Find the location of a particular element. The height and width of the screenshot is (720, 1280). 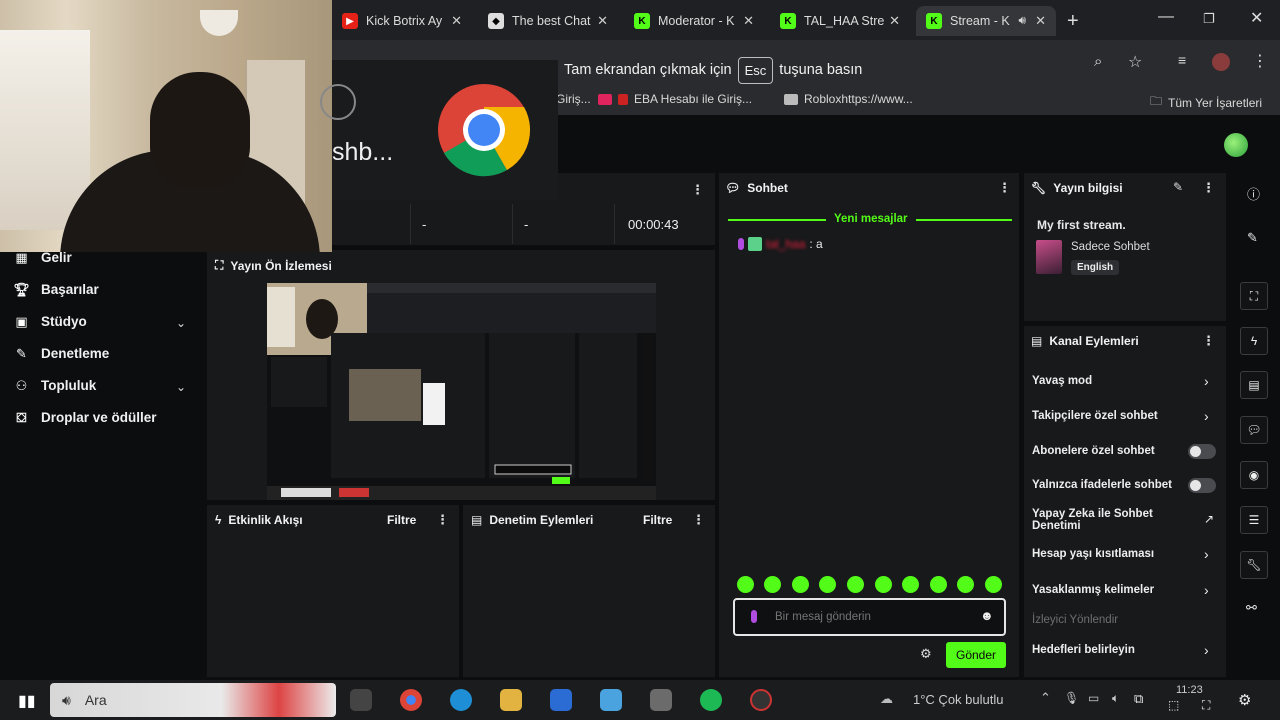

start-icon: ▮▮ is located at coordinates (27, 701).